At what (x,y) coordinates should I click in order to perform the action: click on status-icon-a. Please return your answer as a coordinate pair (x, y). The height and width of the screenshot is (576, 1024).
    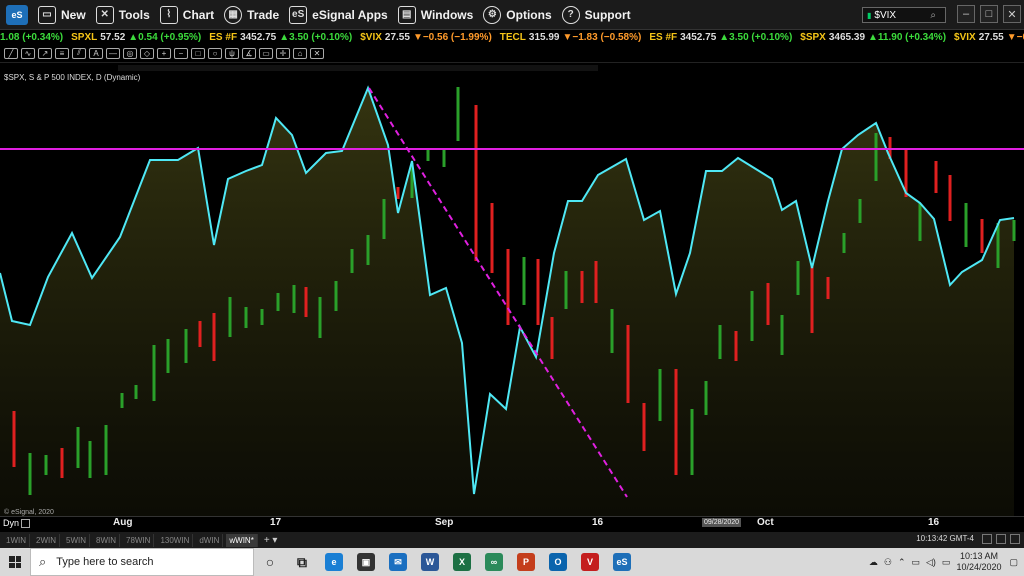
    Looking at the image, I should click on (987, 539).